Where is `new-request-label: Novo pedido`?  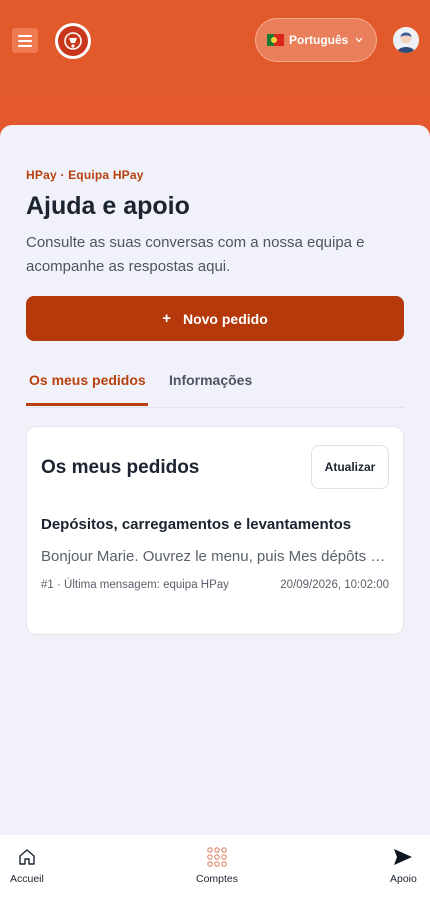 new-request-label: Novo pedido is located at coordinates (225, 318).